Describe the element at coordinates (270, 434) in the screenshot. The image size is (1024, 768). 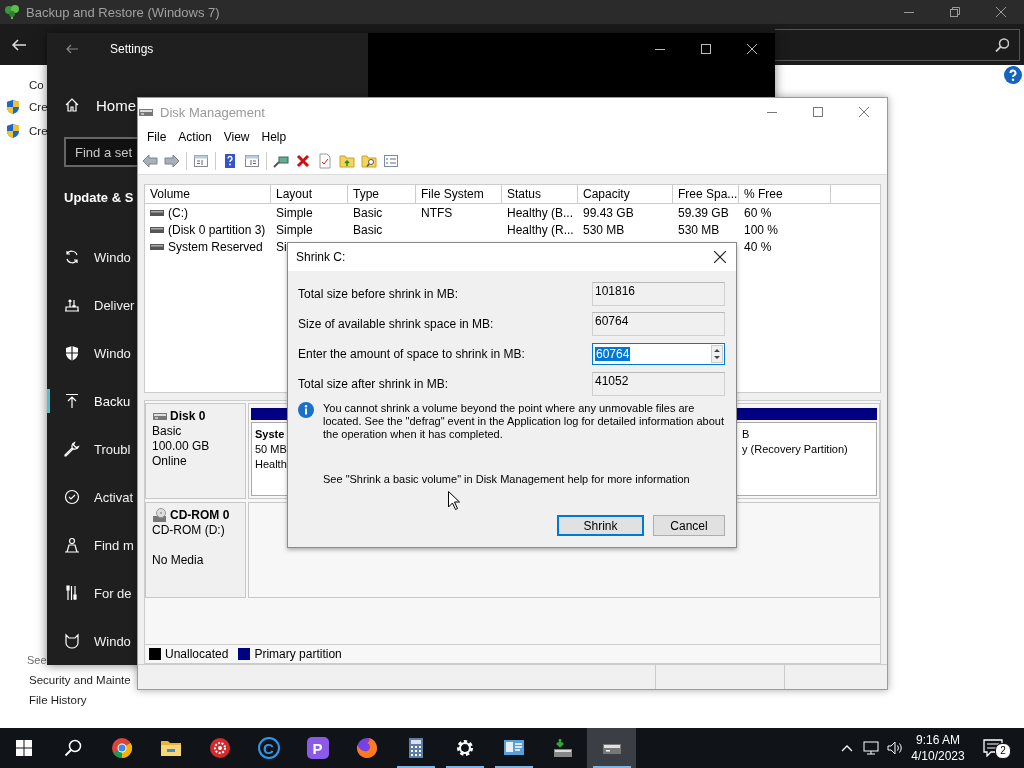
I see `partition-name: Syste` at that location.